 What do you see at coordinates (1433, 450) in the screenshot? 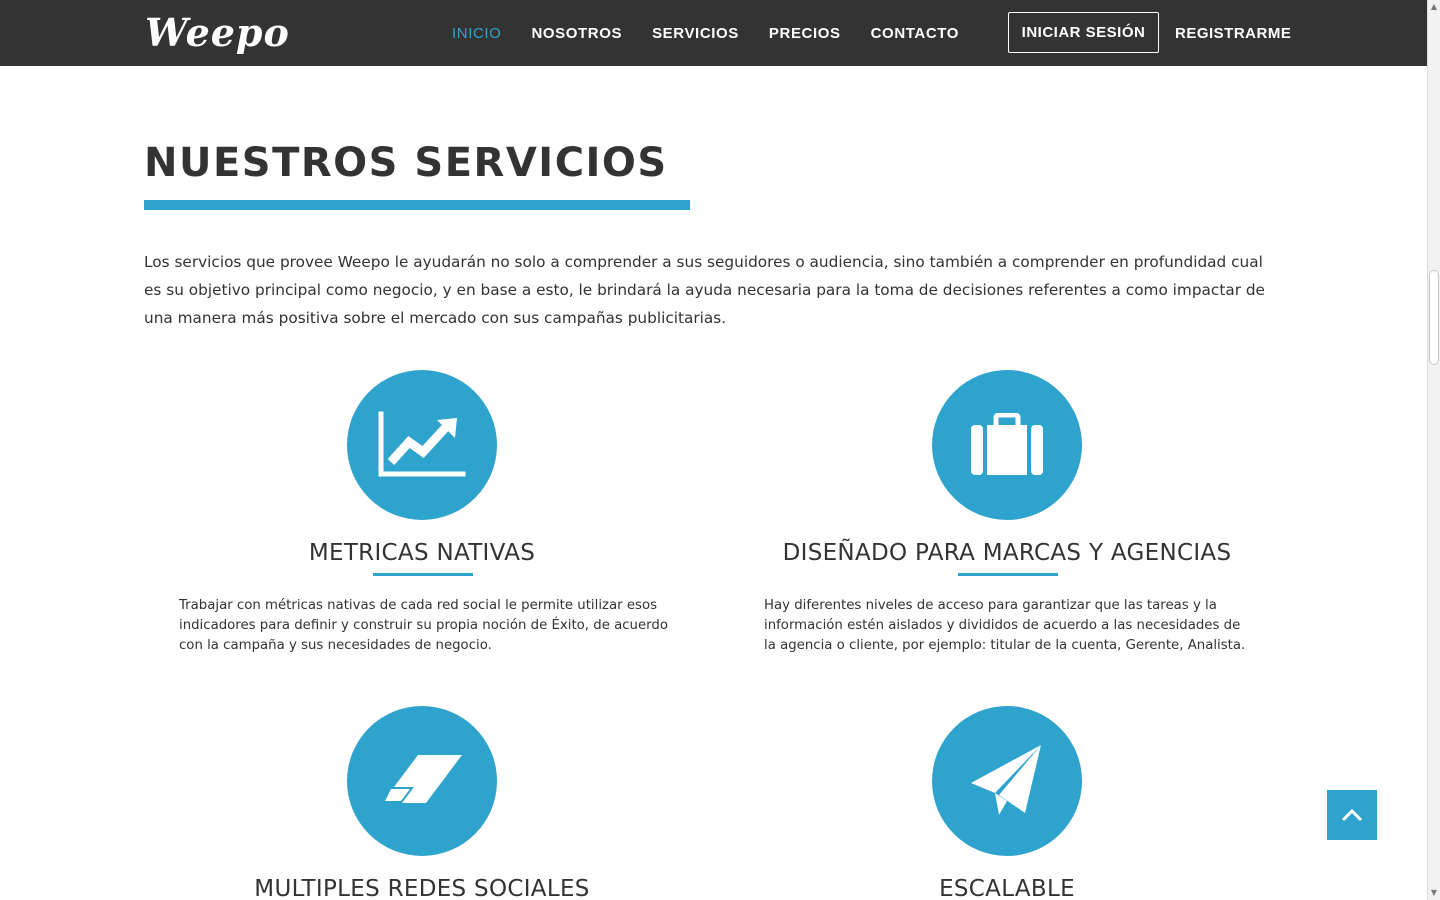
I see `page-scrollbar: ▲ ▼` at bounding box center [1433, 450].